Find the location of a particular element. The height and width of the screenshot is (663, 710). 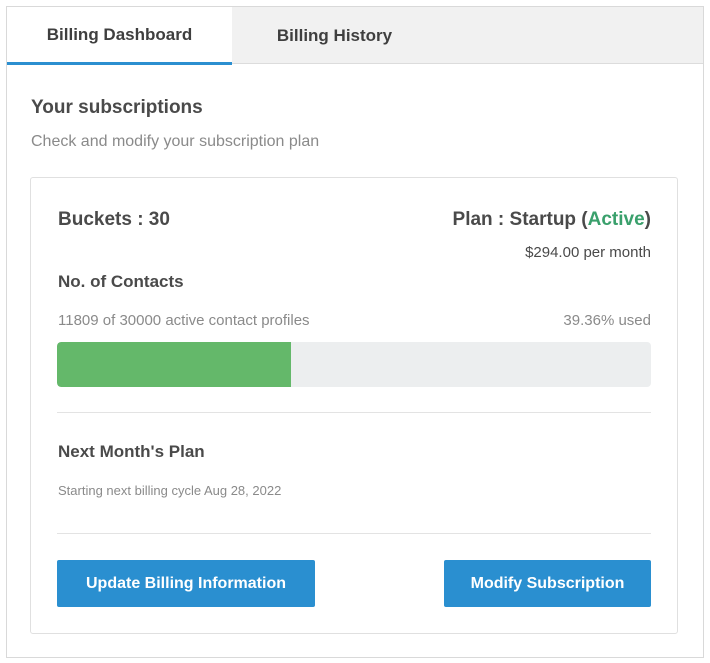

tab-bar: Billing Dashboard Billing History is located at coordinates (355, 36).